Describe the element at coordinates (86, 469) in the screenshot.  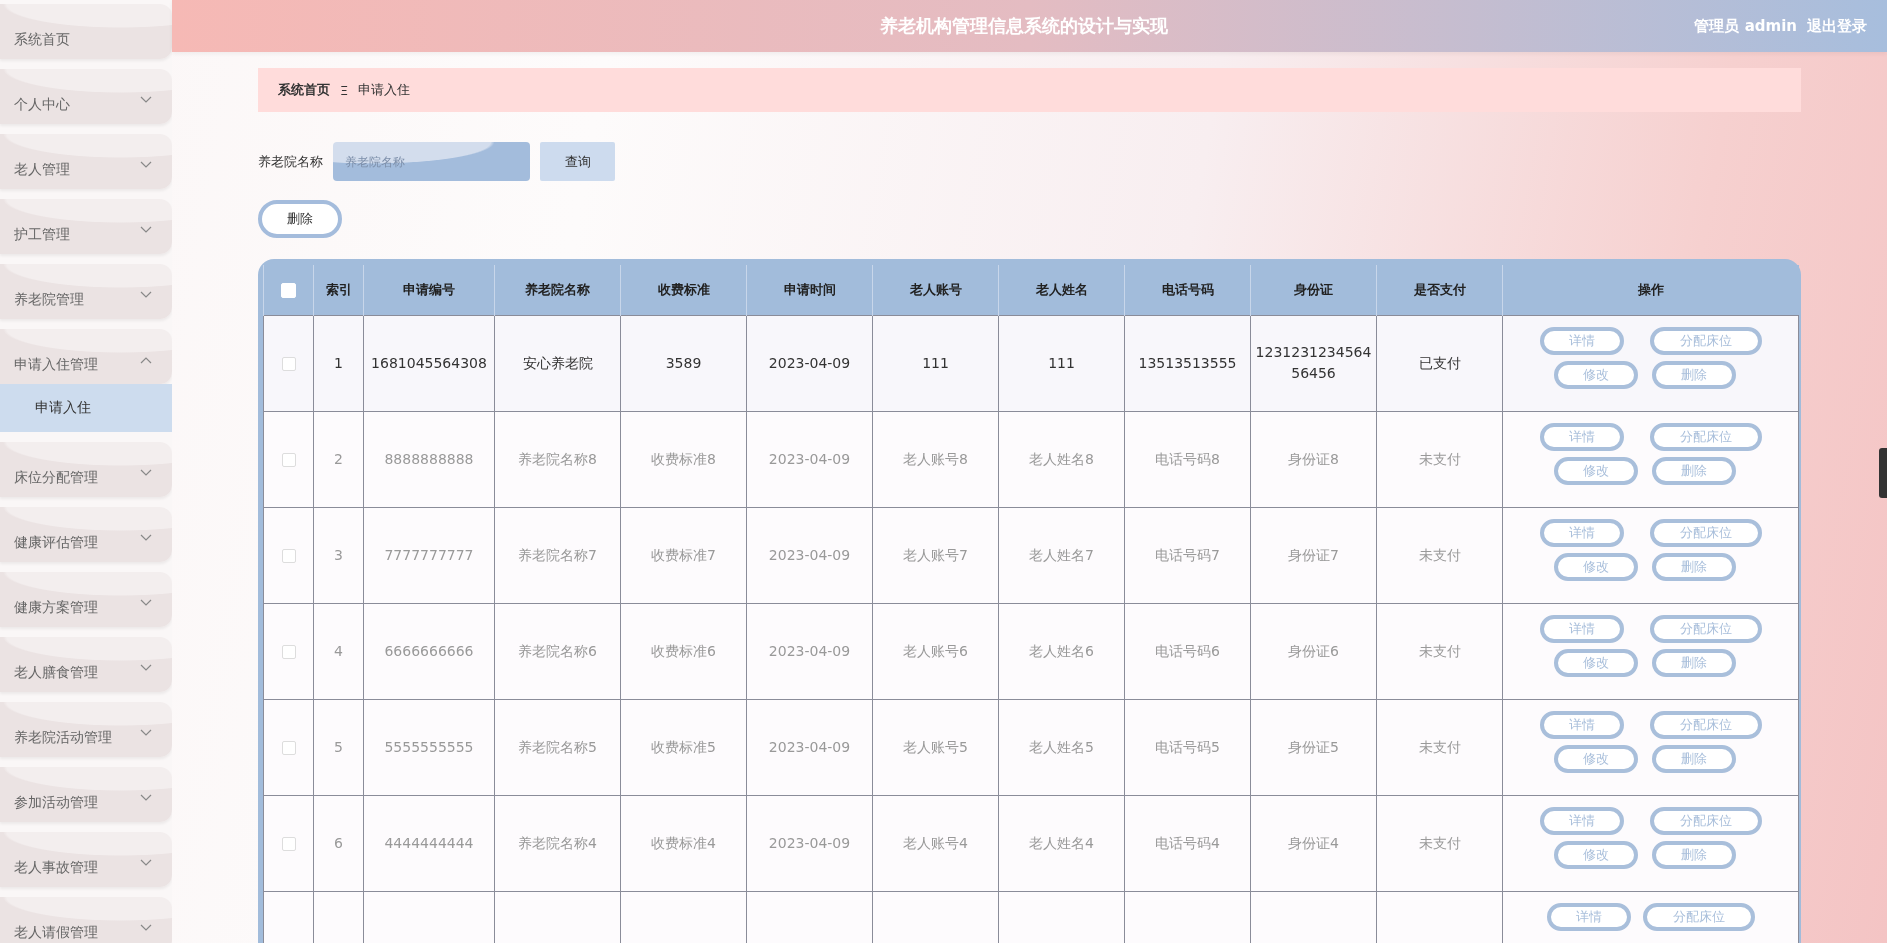
I see `sidebar-item: 床位分配管理` at that location.